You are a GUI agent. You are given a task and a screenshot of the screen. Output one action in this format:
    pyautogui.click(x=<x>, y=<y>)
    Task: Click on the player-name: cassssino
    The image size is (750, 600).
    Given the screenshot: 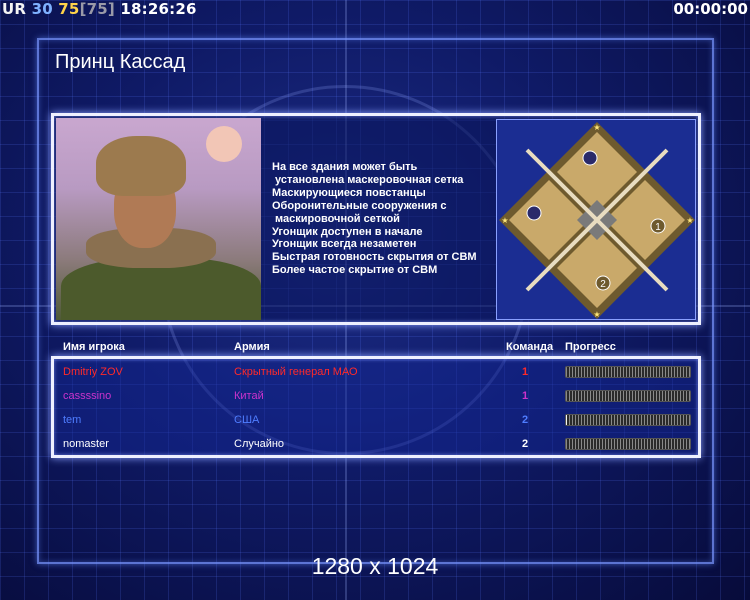 What is the action you would take?
    pyautogui.click(x=87, y=396)
    